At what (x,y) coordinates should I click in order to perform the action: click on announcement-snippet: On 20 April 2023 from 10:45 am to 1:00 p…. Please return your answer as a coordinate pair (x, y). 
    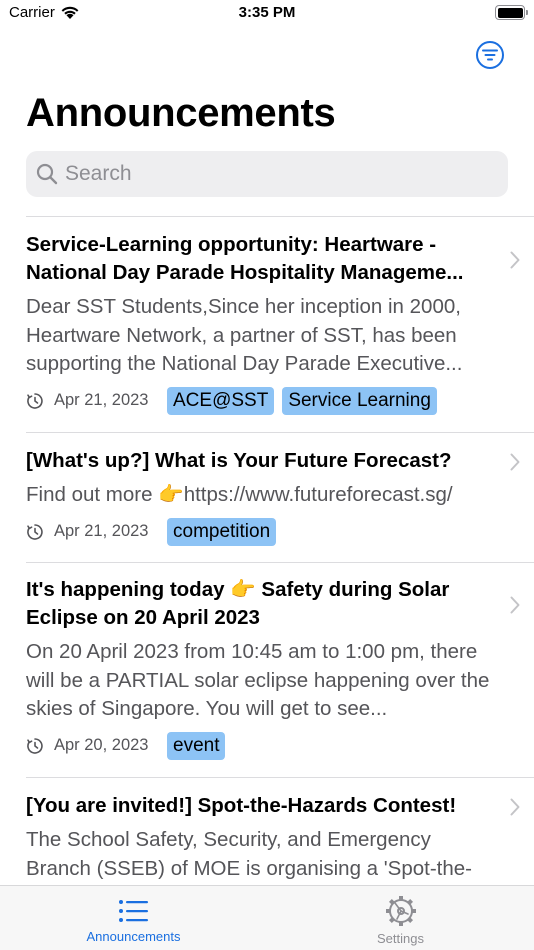
    Looking at the image, I should click on (258, 680).